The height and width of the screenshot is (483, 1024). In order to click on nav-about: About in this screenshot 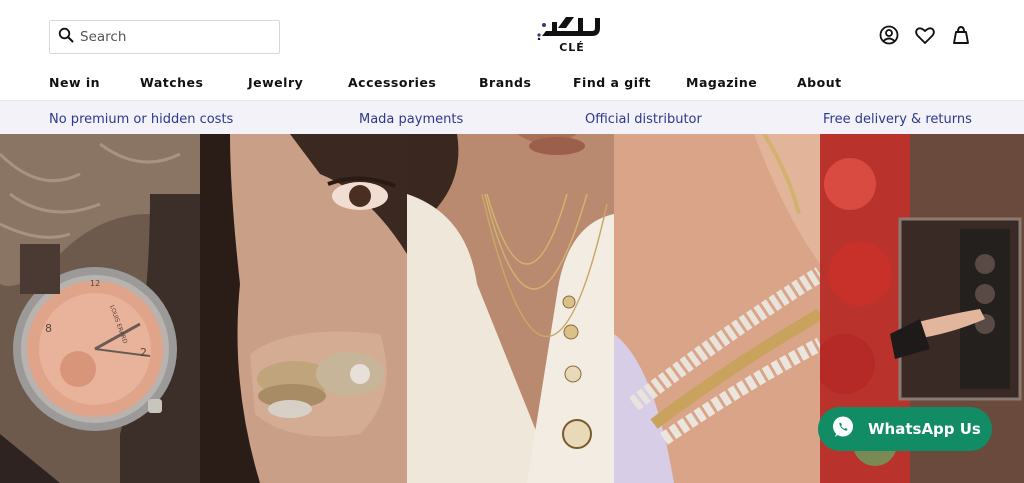, I will do `click(819, 82)`.